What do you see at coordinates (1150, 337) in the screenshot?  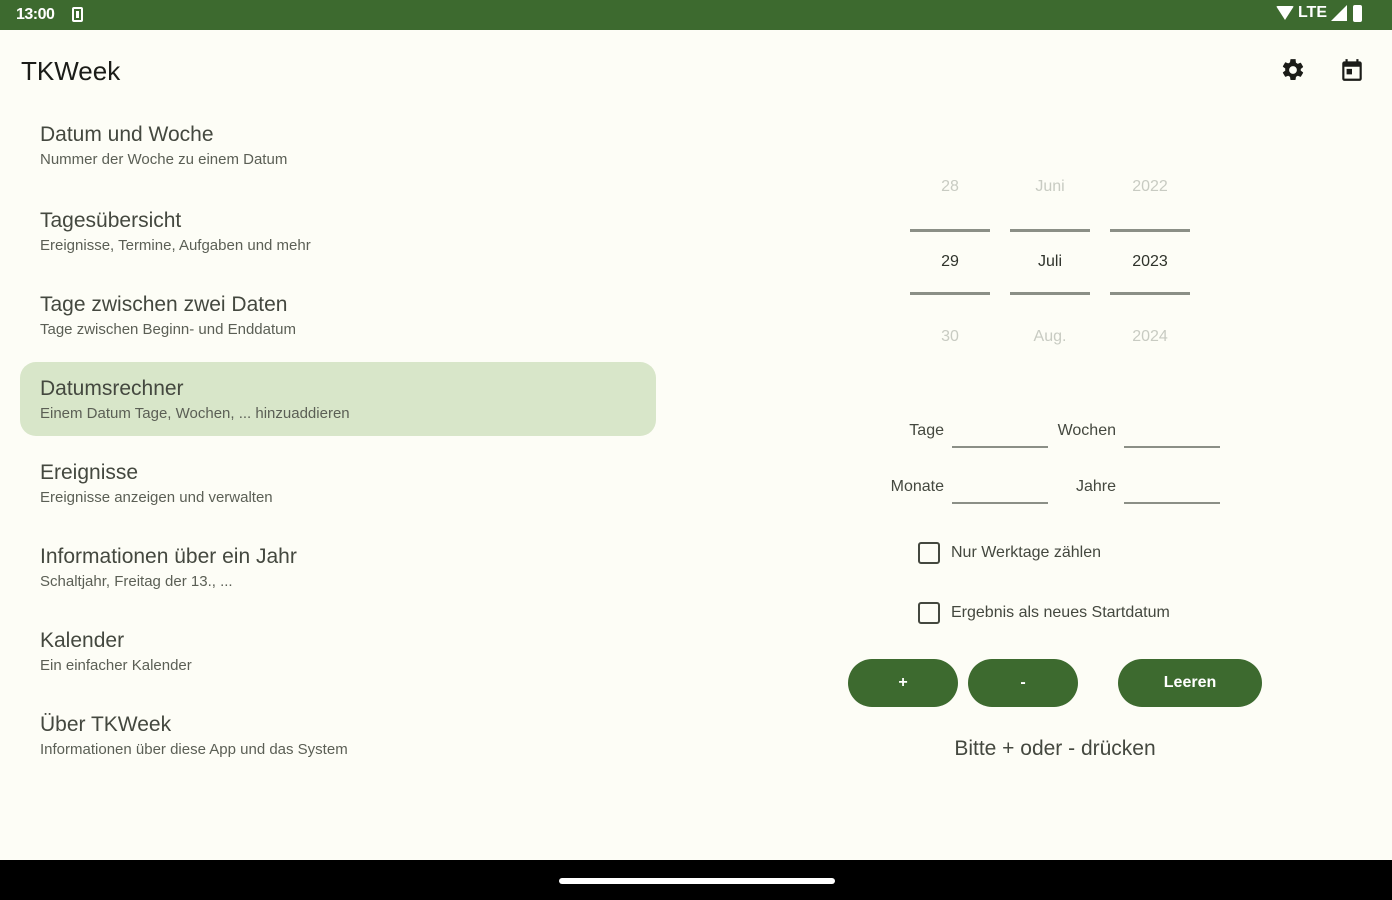 I see `year-next-value: 2024` at bounding box center [1150, 337].